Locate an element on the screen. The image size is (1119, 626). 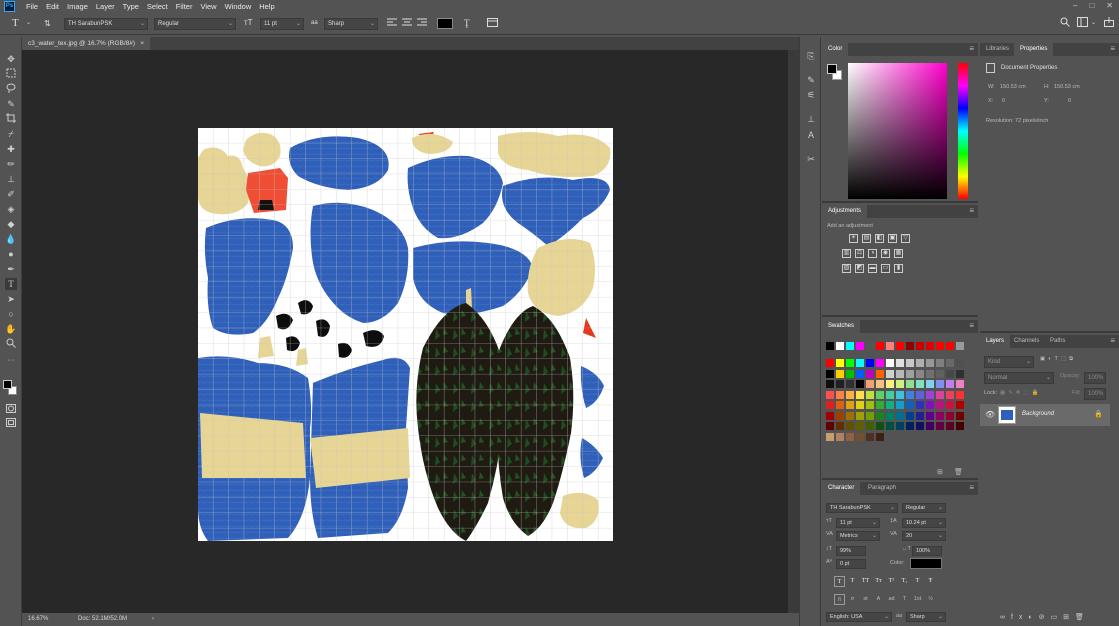
color-panel-menu-icon: ≡ is located at coordinates (971, 49).